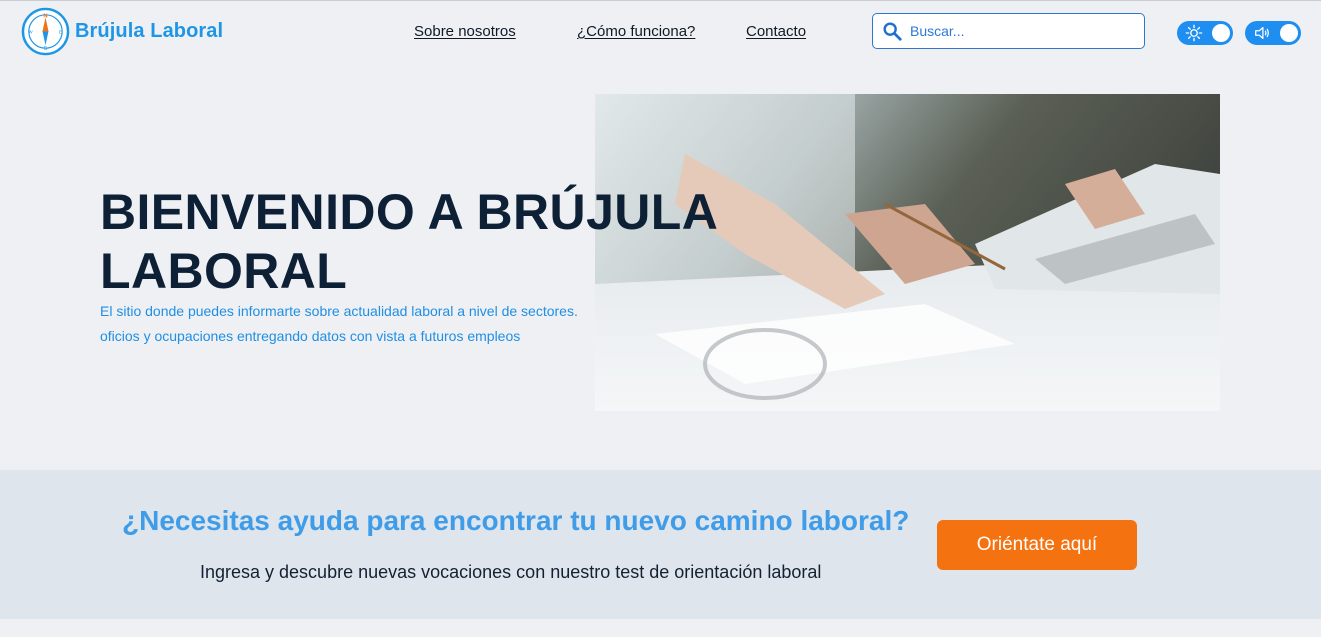  Describe the element at coordinates (45, 16) in the screenshot. I see `svg-text: N` at that location.